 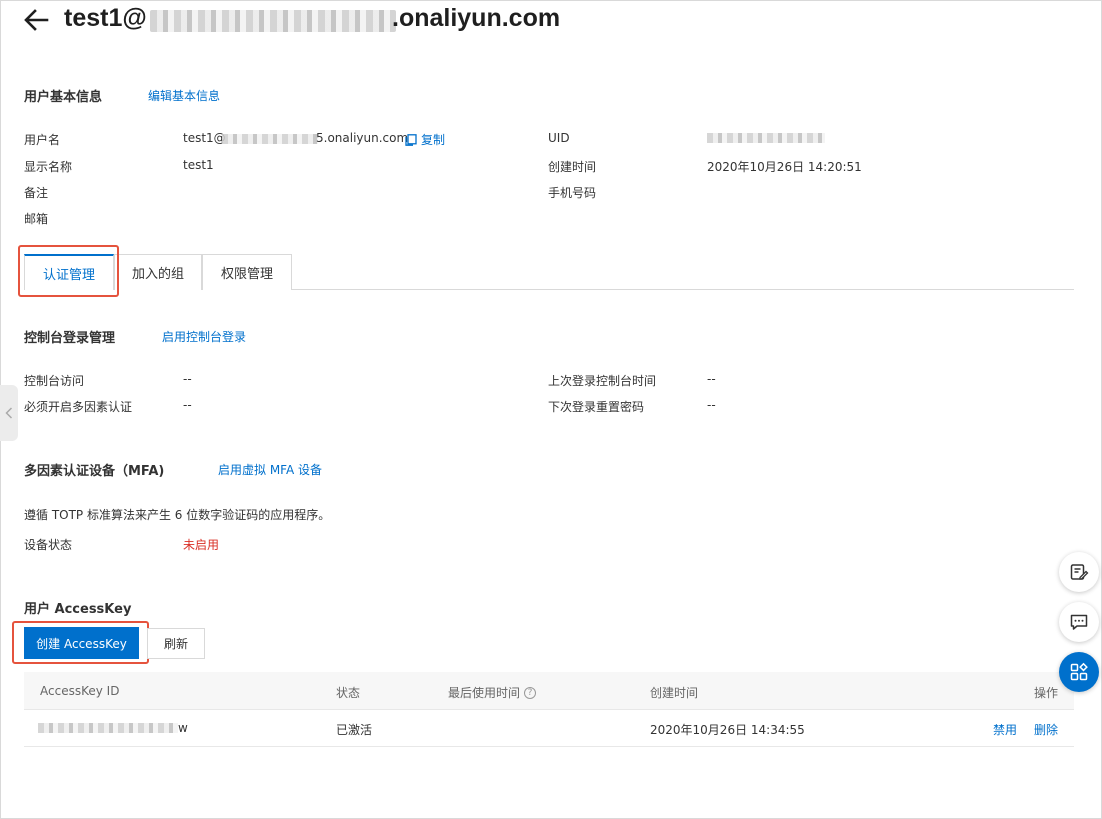 I want to click on apps-button, so click(x=1079, y=672).